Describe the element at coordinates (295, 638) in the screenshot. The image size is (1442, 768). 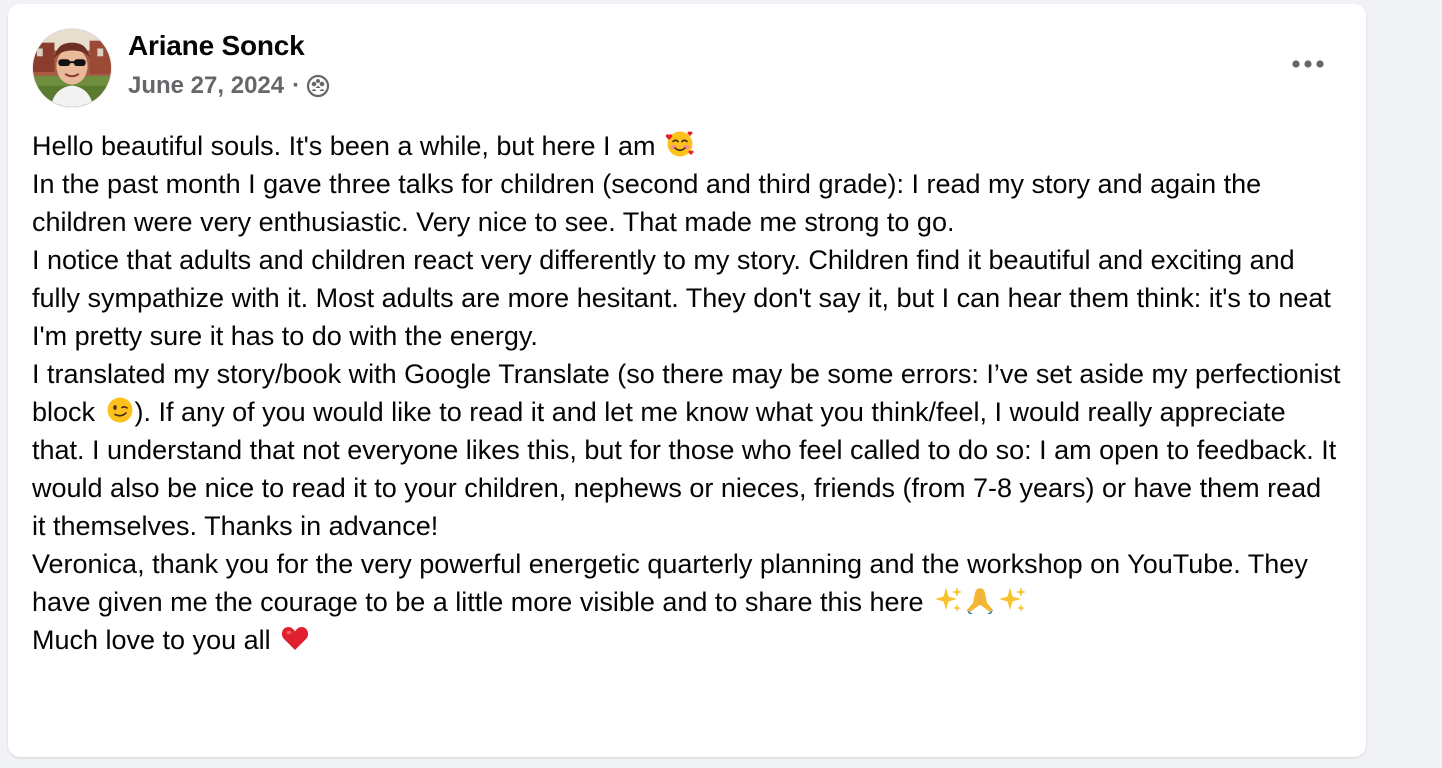
I see `red-heart-icon` at that location.